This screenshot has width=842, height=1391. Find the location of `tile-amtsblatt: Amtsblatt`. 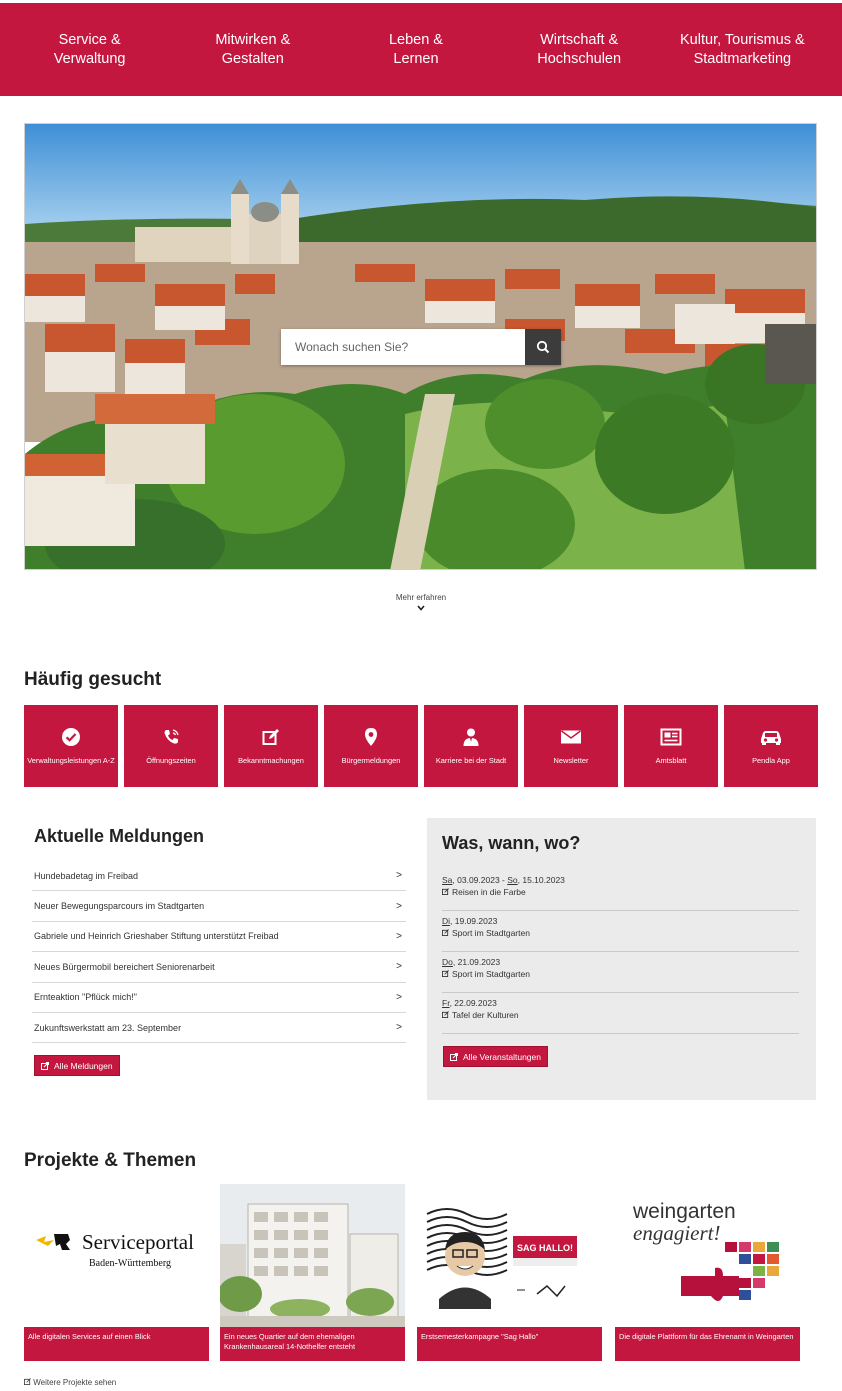

tile-amtsblatt: Amtsblatt is located at coordinates (671, 746).